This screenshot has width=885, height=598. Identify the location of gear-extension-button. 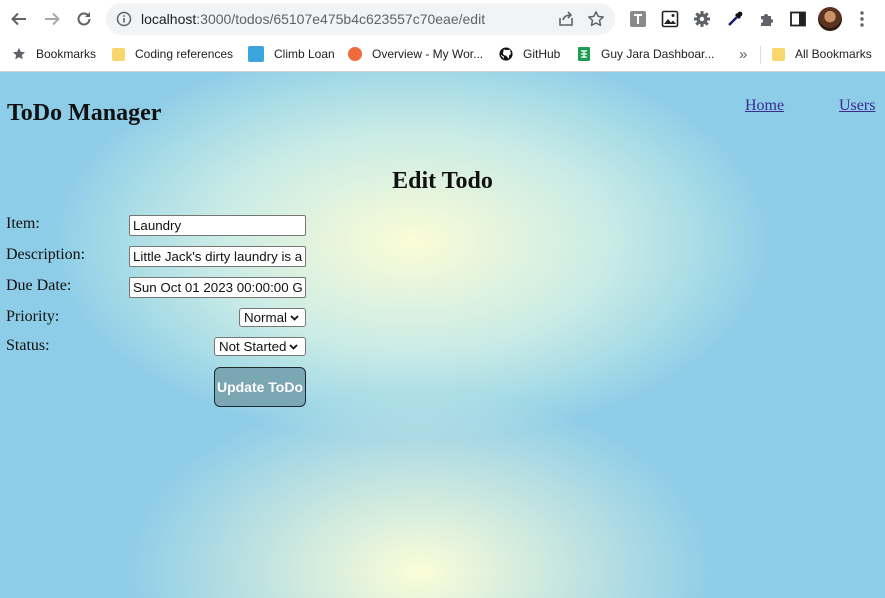
(702, 19).